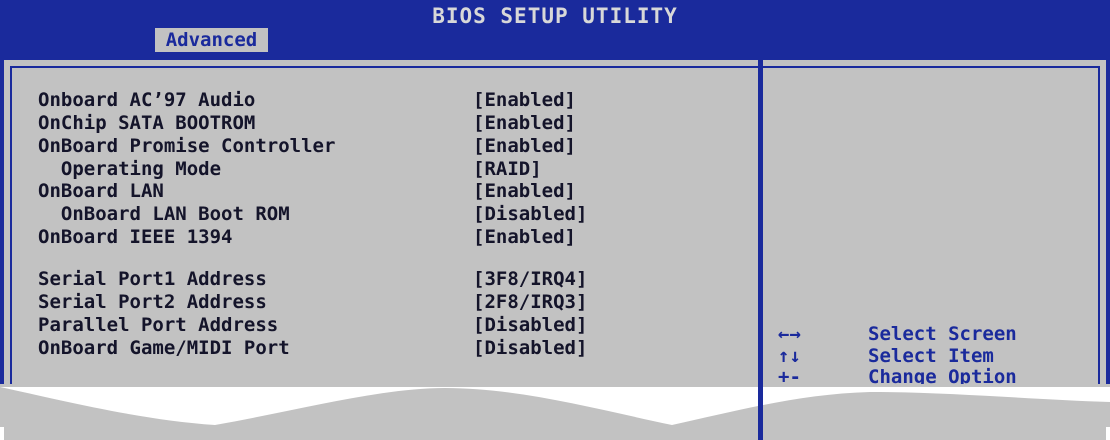  Describe the element at coordinates (530, 302) in the screenshot. I see `setting-value: [2F8/IRQ3]` at that location.